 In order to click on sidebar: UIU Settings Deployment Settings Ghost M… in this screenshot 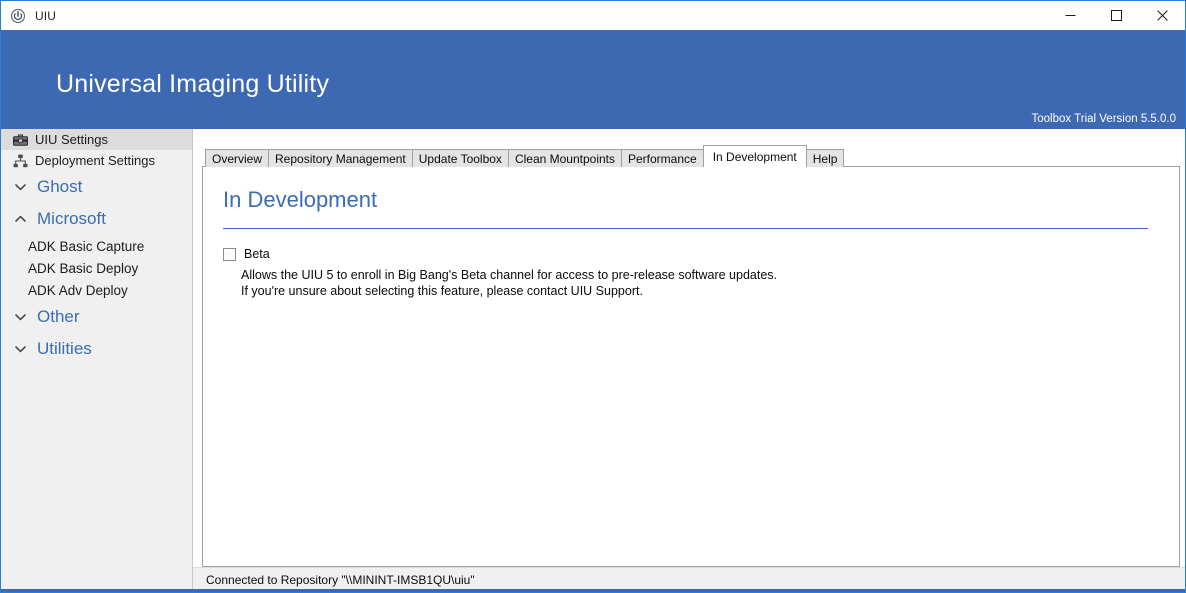, I will do `click(97, 360)`.